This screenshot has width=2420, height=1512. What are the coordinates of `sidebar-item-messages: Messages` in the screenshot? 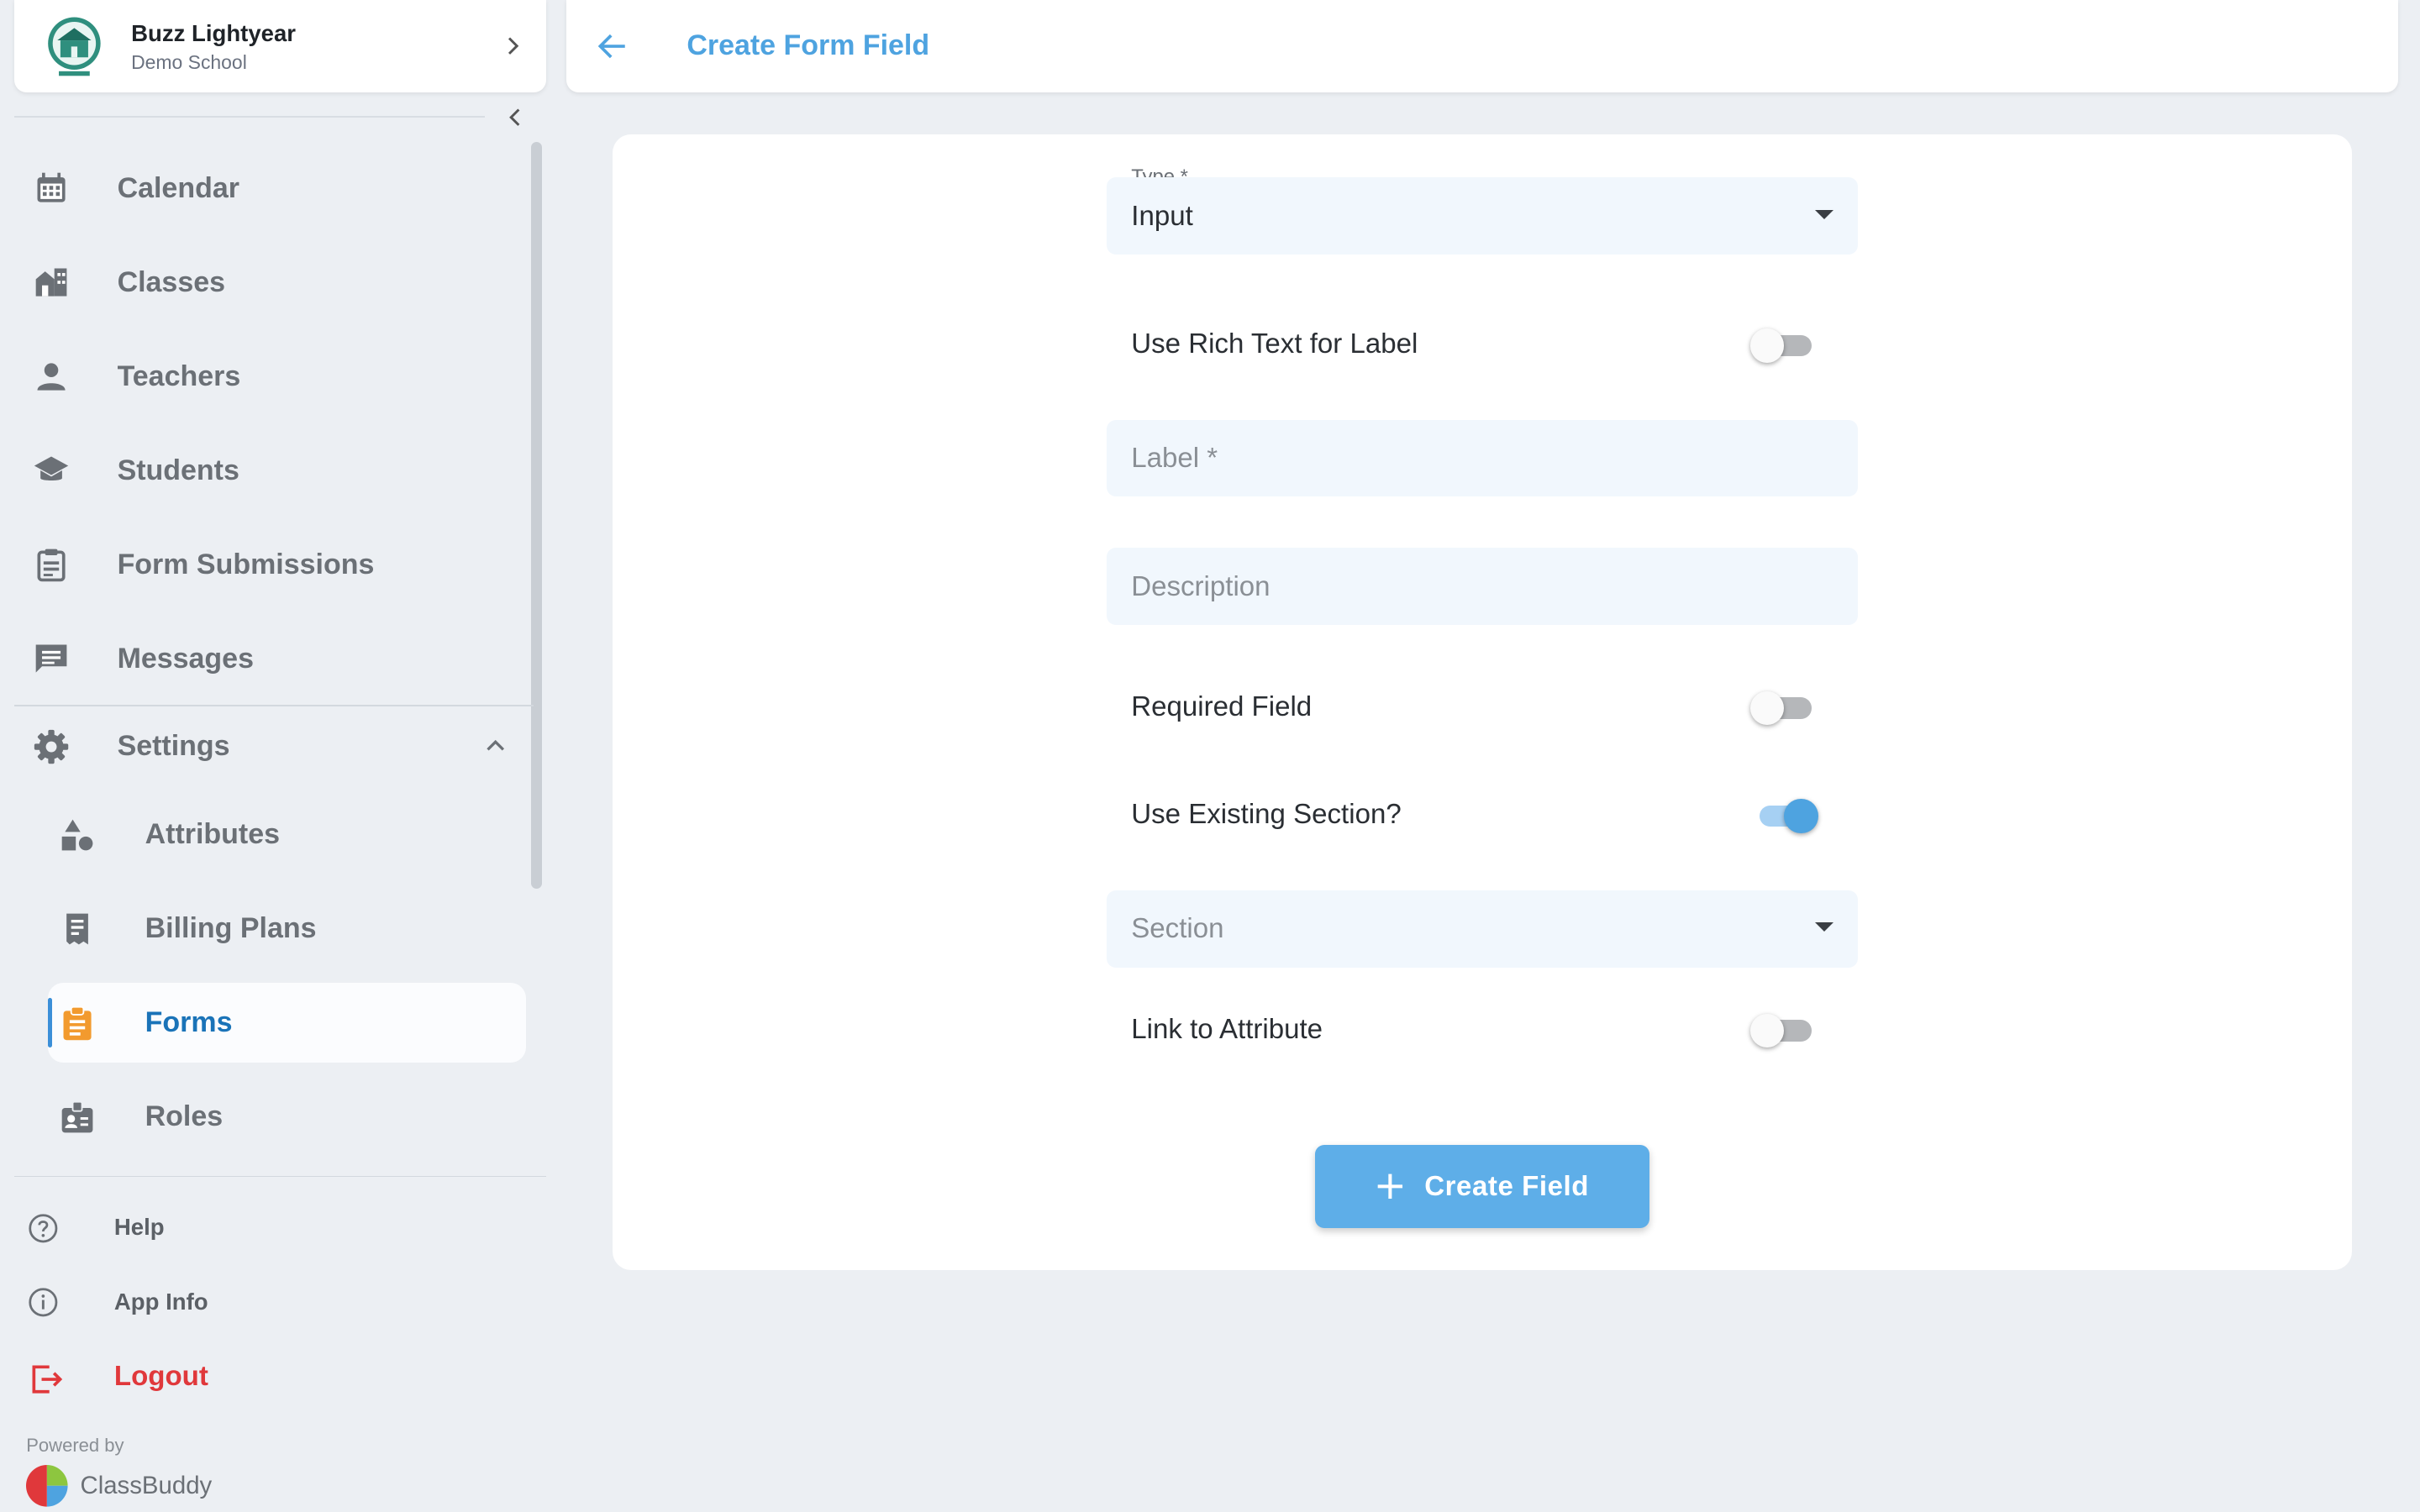 It's located at (270, 659).